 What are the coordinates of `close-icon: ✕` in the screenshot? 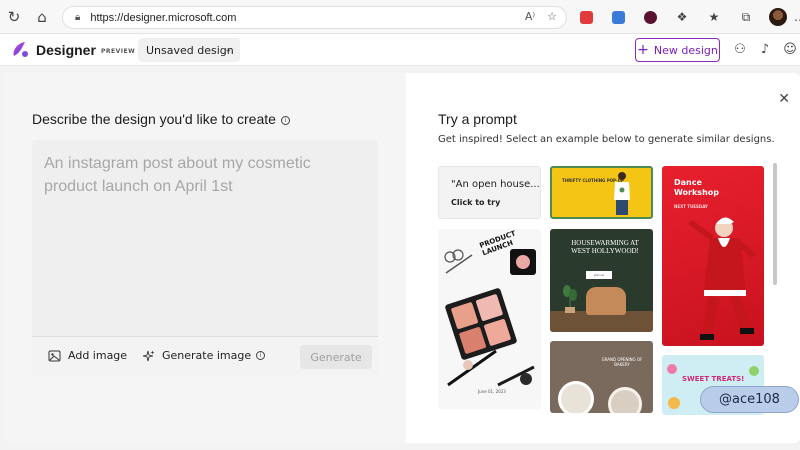 It's located at (784, 99).